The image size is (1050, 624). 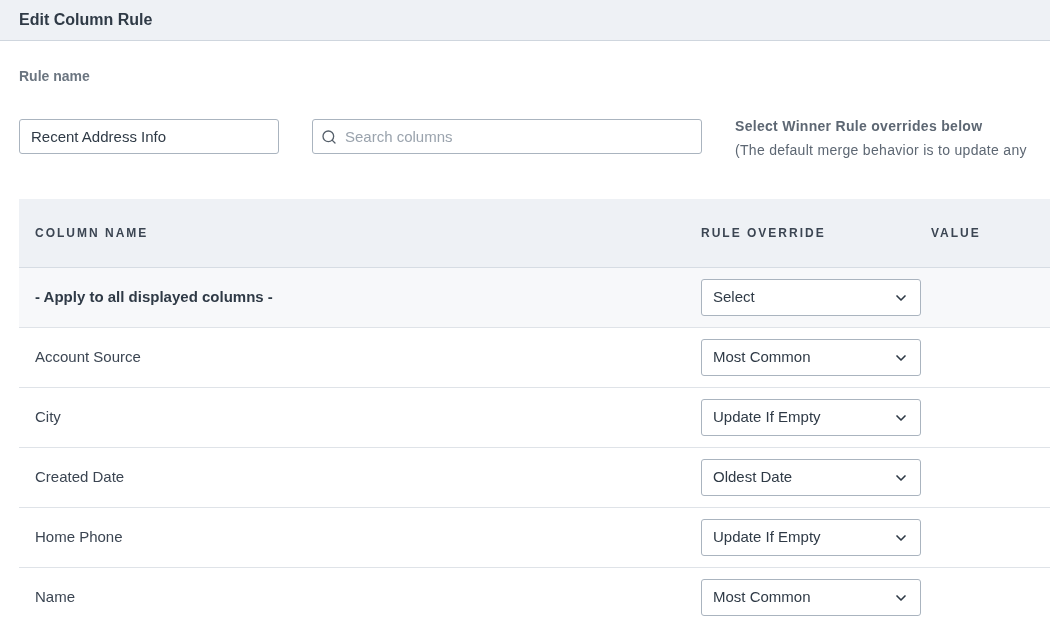 I want to click on search-icon, so click(x=329, y=137).